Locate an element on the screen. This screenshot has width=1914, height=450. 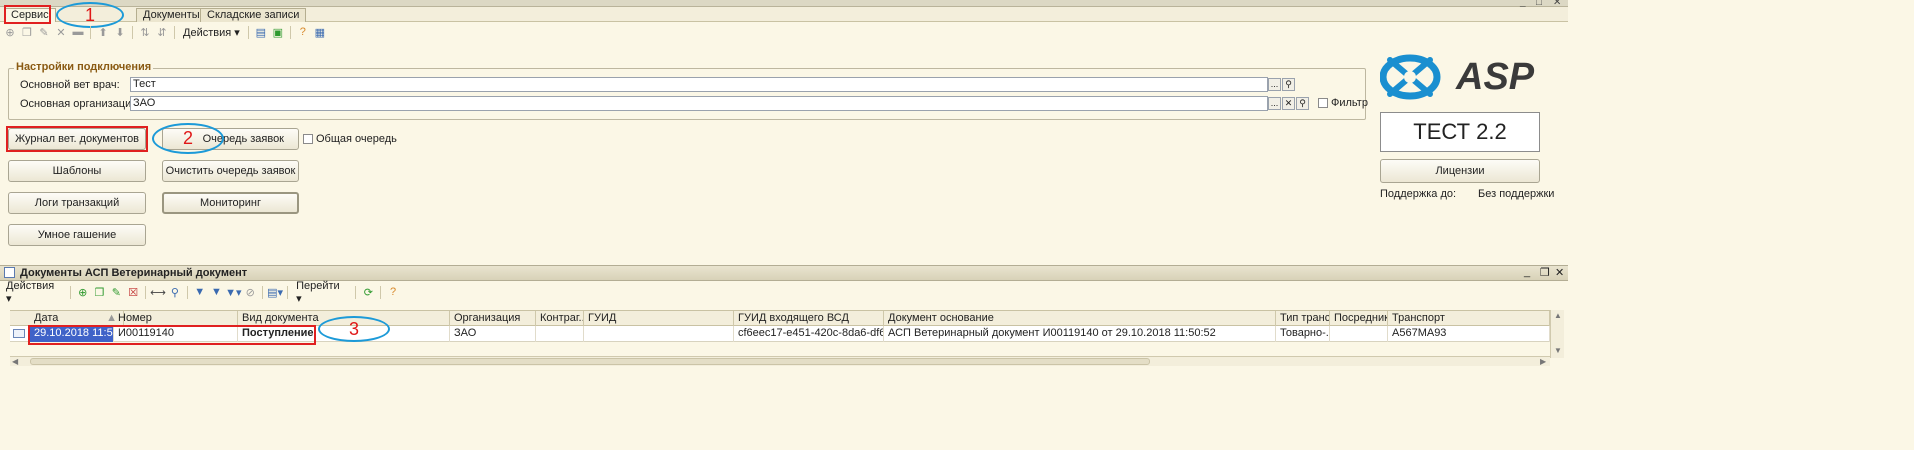
organization-clear-icon: ✕ is located at coordinates (1288, 103).